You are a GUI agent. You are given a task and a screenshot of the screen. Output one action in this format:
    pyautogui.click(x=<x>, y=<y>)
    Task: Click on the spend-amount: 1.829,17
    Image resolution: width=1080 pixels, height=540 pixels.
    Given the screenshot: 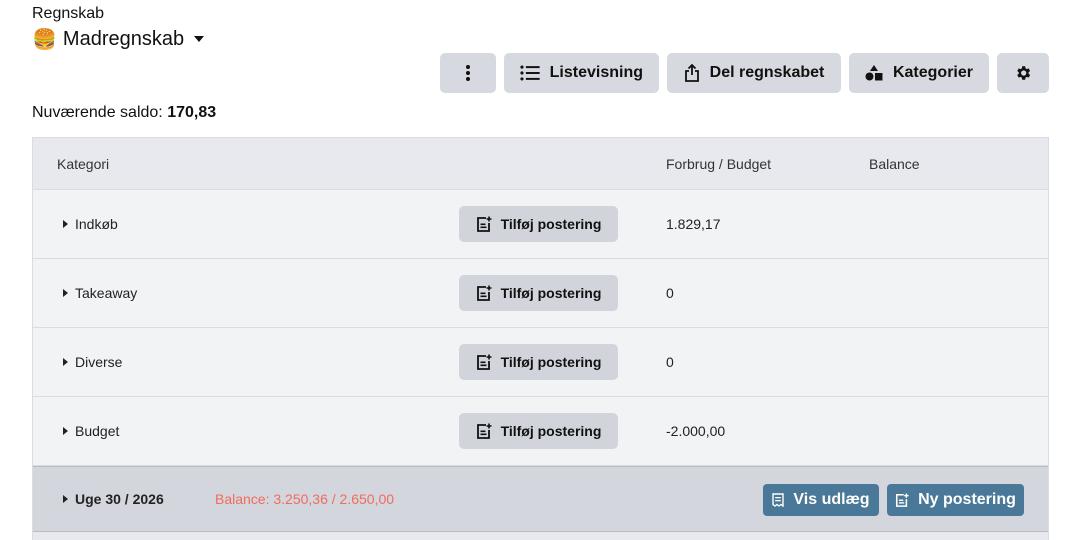 What is the action you would take?
    pyautogui.click(x=693, y=224)
    